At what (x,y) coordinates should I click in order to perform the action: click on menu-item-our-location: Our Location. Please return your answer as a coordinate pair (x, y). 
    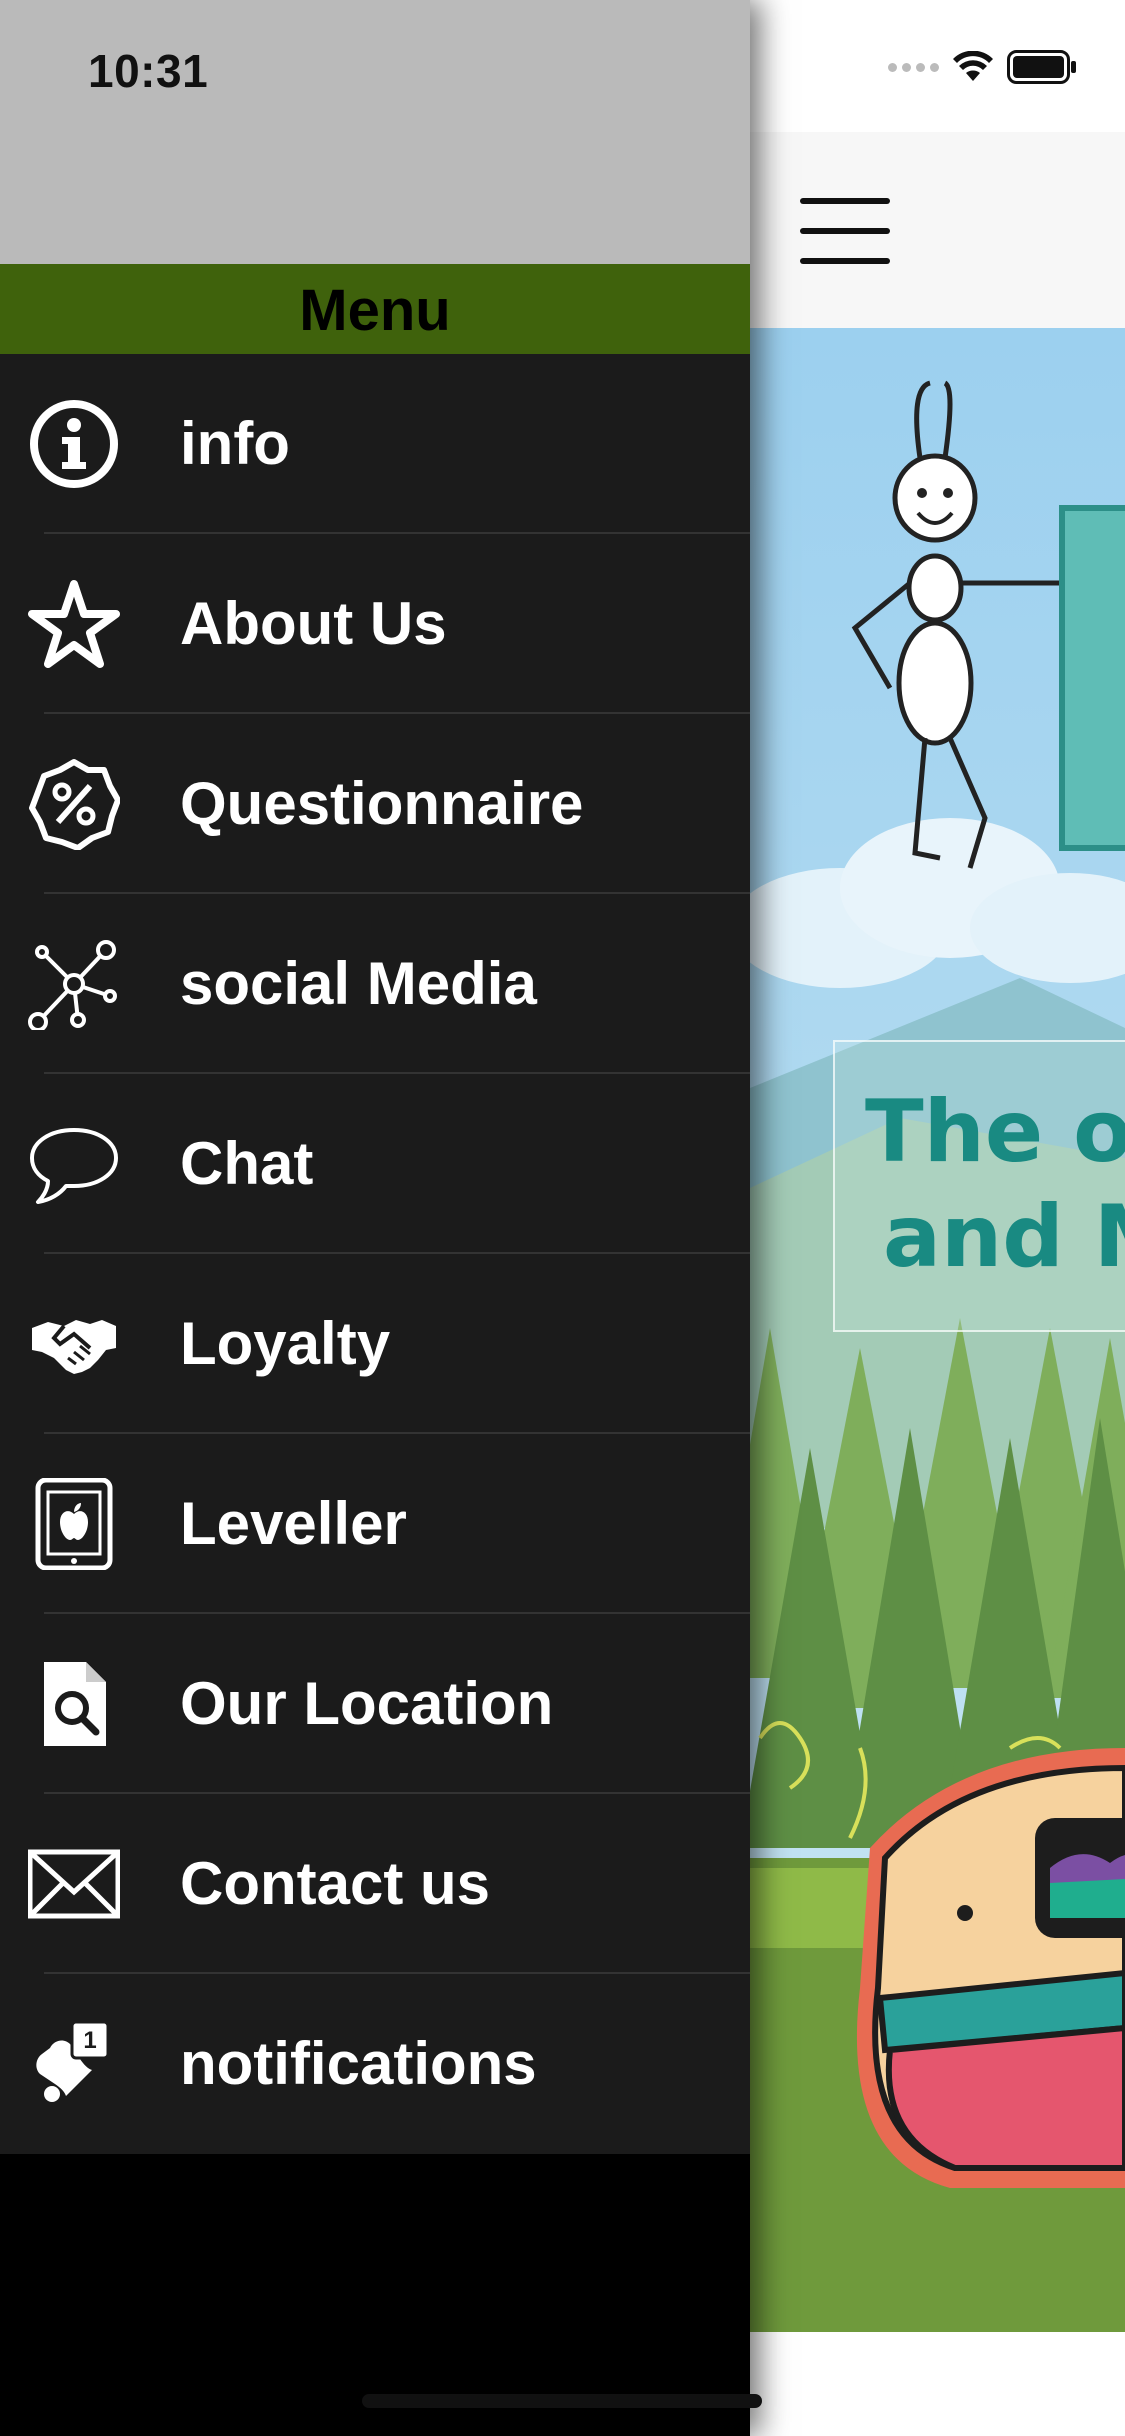
    Looking at the image, I should click on (375, 1704).